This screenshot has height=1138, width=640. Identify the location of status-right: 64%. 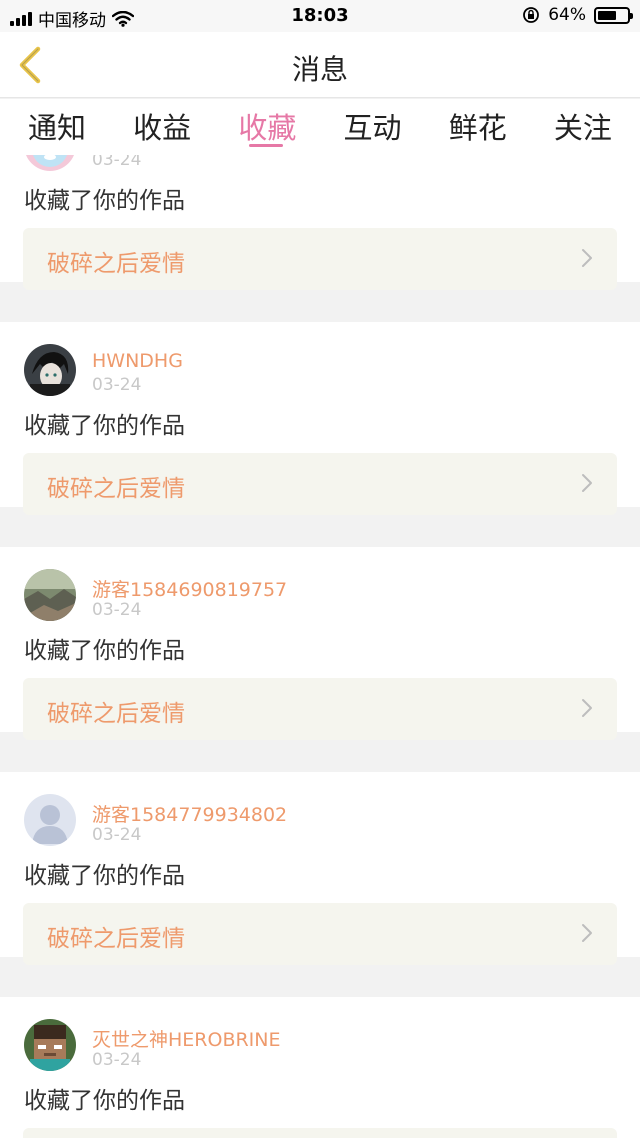
(577, 15).